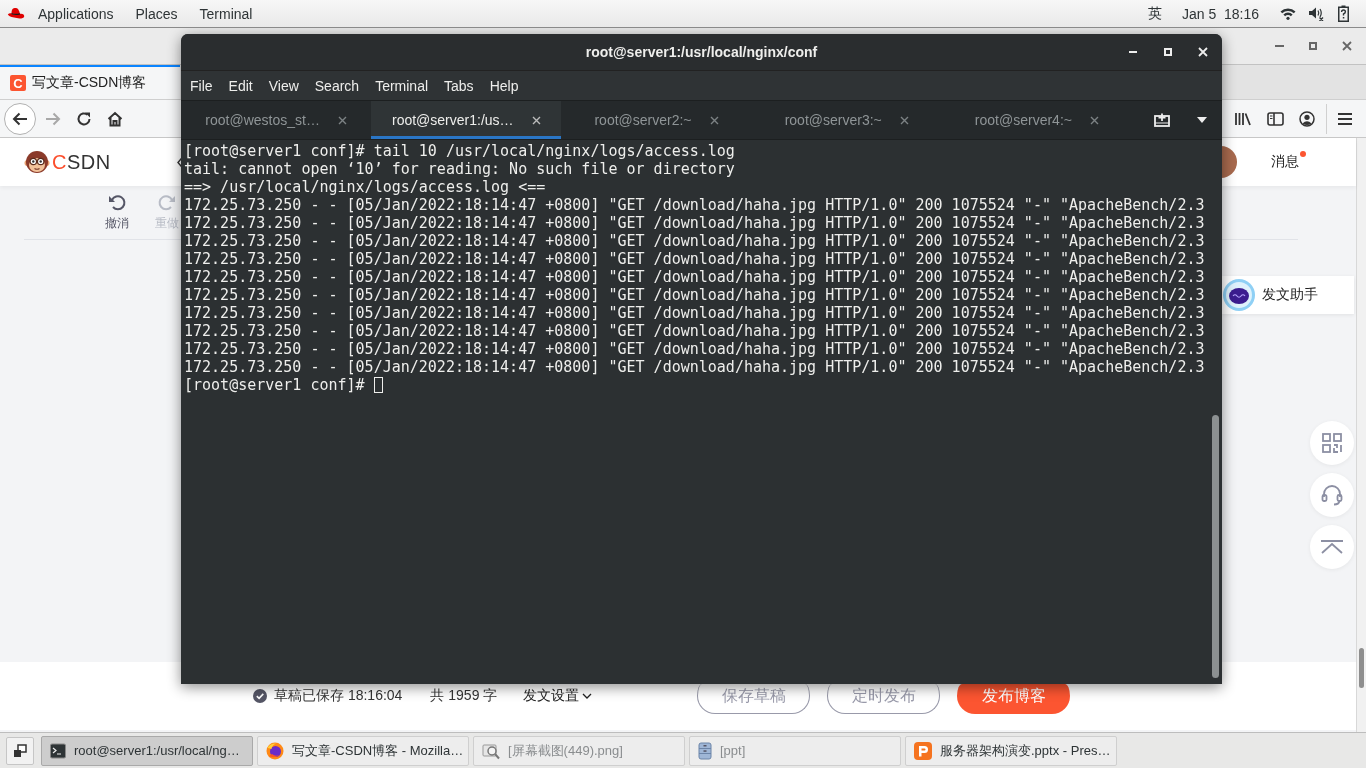 Image resolution: width=1366 pixels, height=768 pixels. I want to click on reload-icon, so click(84, 118).